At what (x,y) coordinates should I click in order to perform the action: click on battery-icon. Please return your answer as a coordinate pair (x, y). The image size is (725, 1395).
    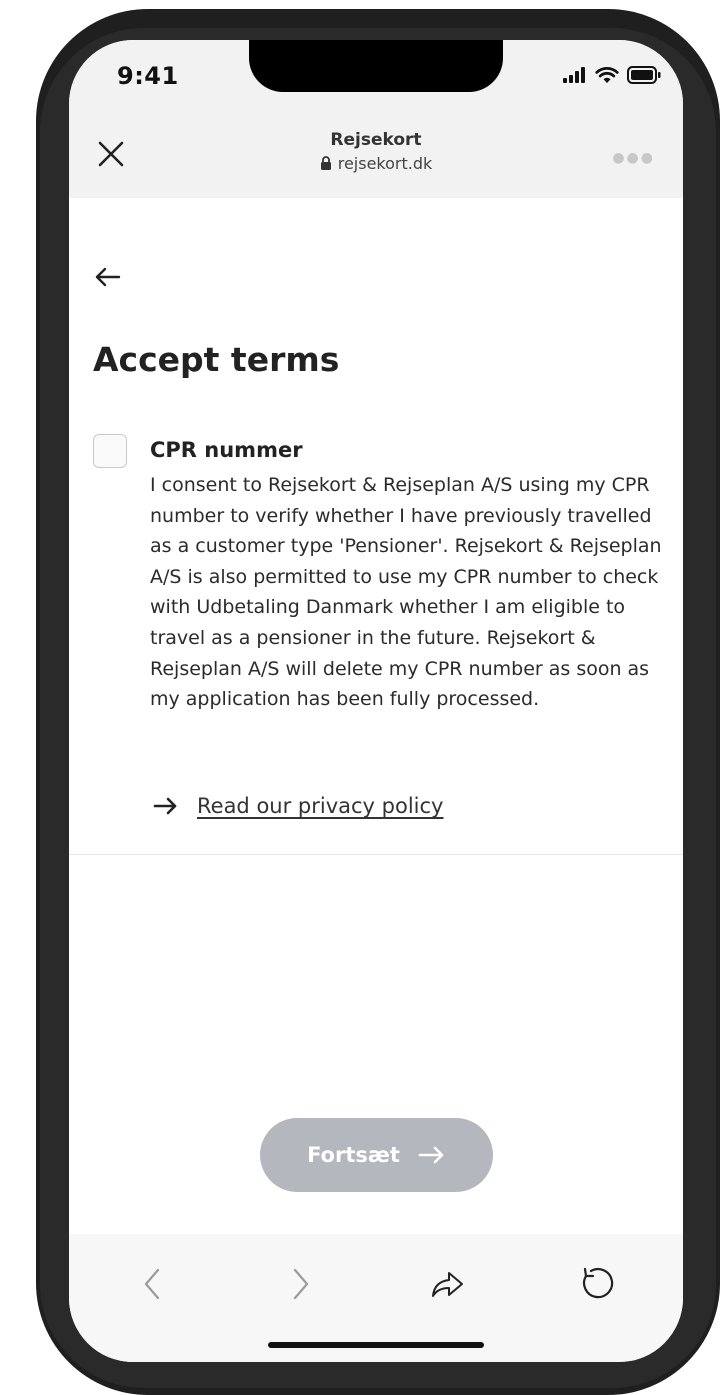
    Looking at the image, I should click on (644, 75).